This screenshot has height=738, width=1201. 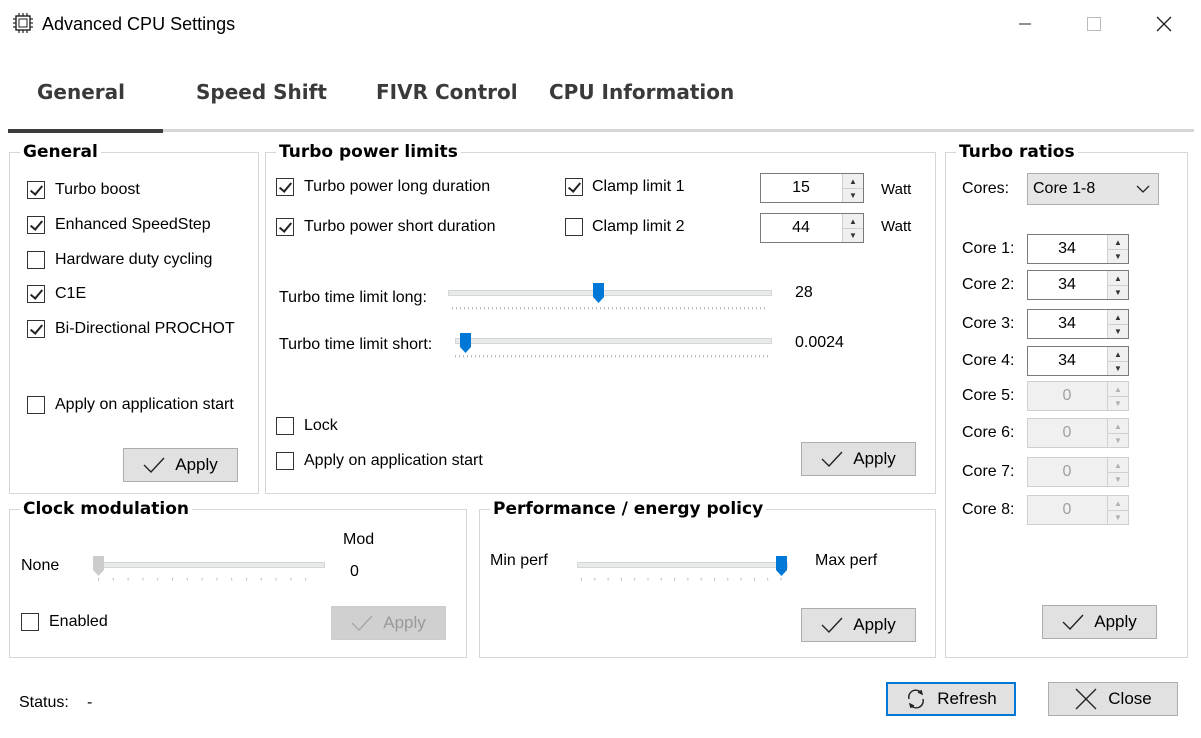 I want to click on core-6-spinner: 0 ▲ ▼, so click(x=1078, y=433).